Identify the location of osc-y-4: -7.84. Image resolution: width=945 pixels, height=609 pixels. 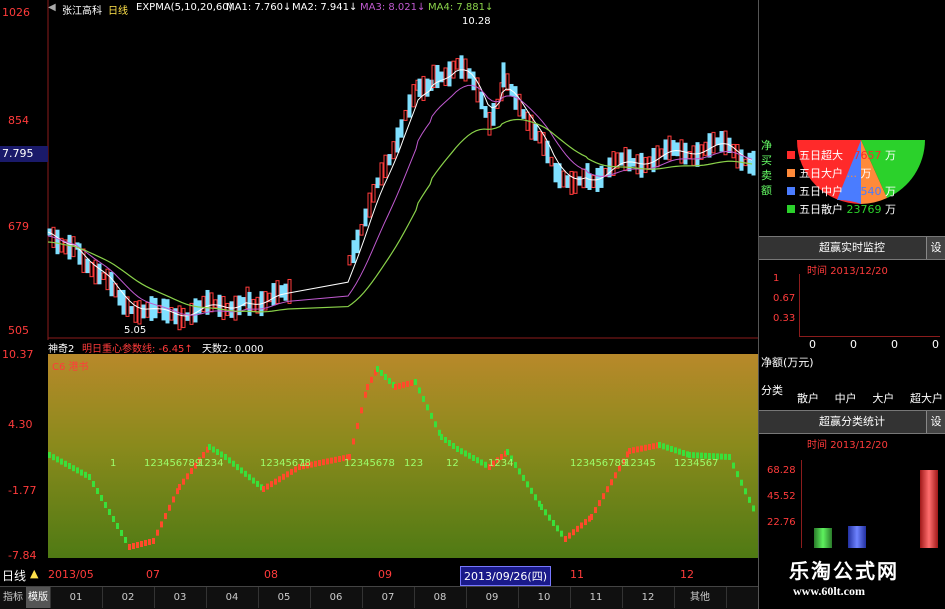
(22, 555).